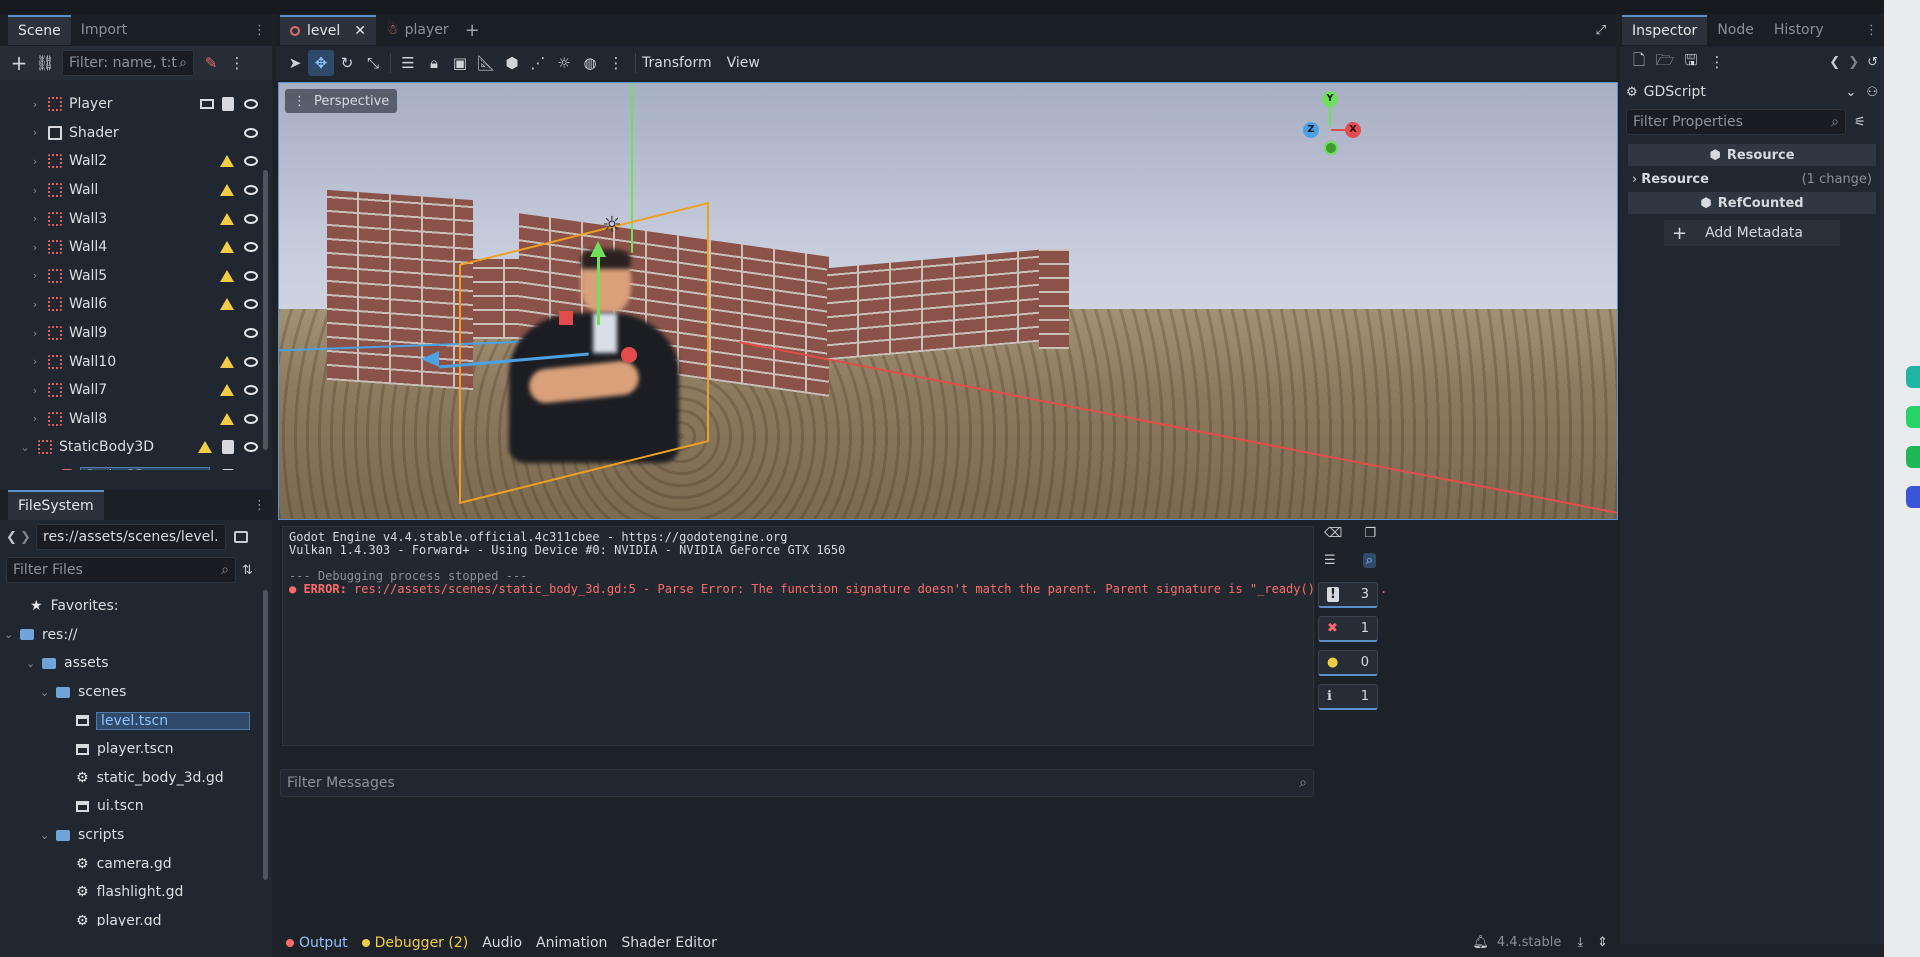 The height and width of the screenshot is (957, 1920). Describe the element at coordinates (1580, 942) in the screenshot. I see `pin-icon: ⤓` at that location.